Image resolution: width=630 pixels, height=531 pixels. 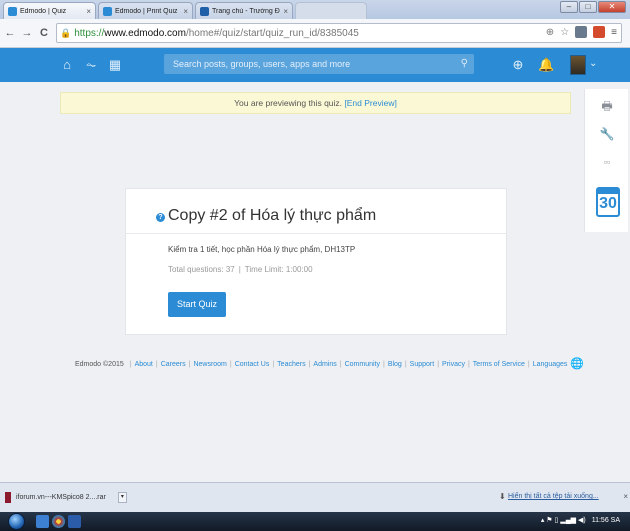 I want to click on address-bar-actions: ⊕ ☆ ≡, so click(x=581, y=32).